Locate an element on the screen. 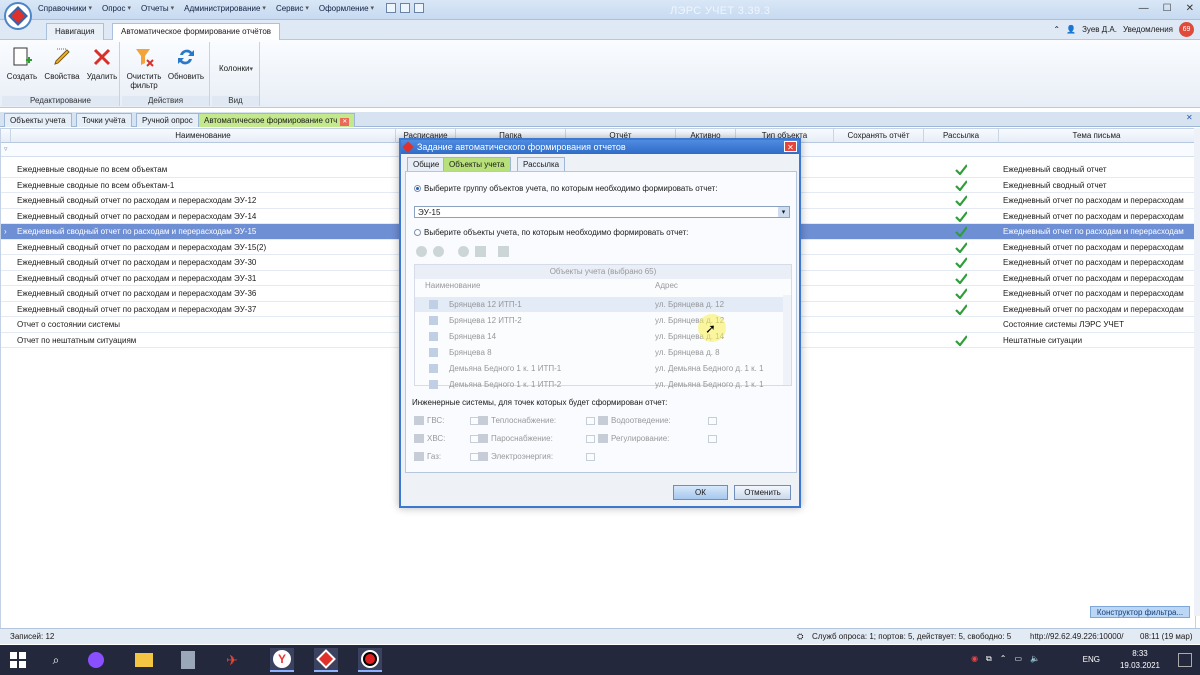  eng-system-item: Теплоснабжение: is located at coordinates (536, 420).